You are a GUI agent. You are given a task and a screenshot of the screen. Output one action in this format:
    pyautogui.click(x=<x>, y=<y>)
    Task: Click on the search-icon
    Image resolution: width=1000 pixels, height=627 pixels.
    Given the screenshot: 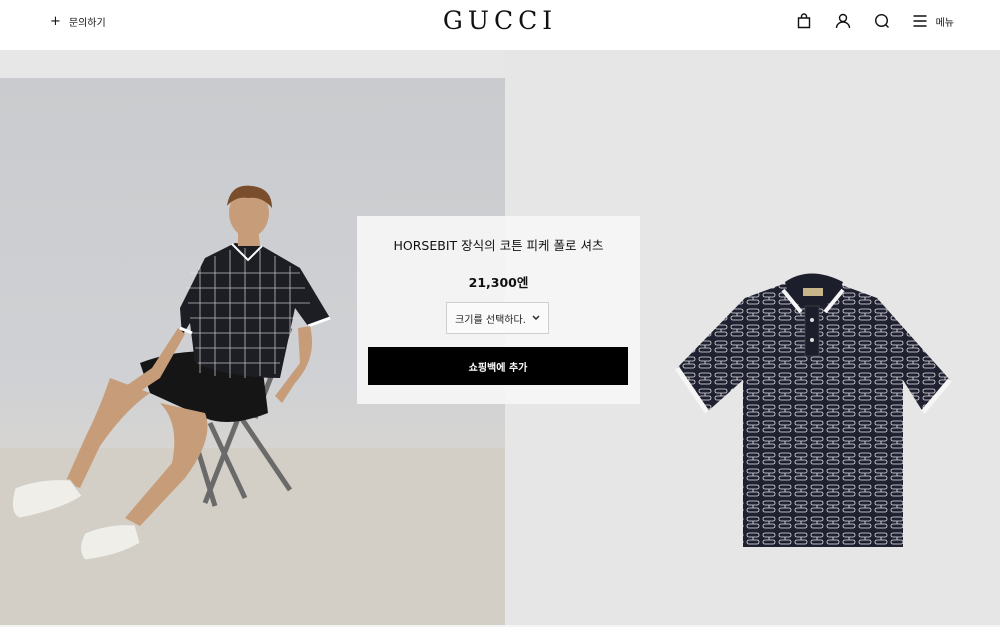 What is the action you would take?
    pyautogui.click(x=882, y=21)
    